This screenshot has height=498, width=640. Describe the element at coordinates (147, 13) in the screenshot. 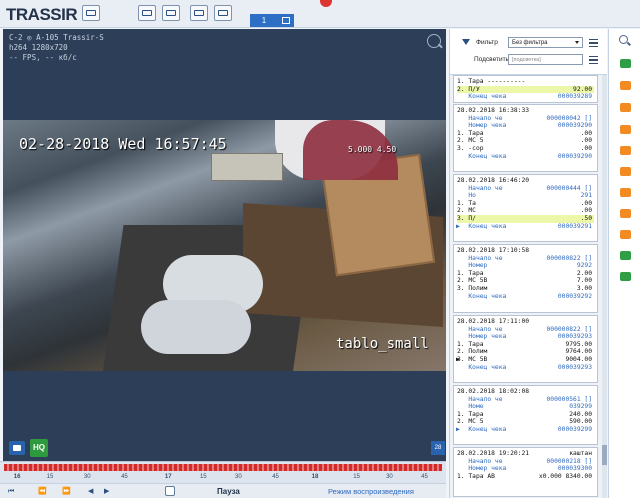

I see `chat-icon` at that location.